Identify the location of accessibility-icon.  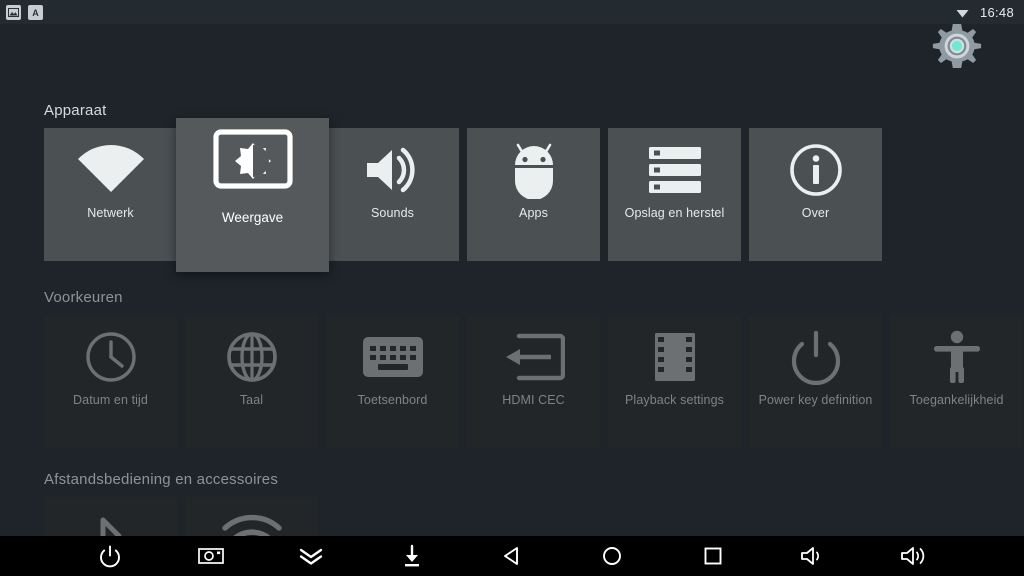
(956, 354).